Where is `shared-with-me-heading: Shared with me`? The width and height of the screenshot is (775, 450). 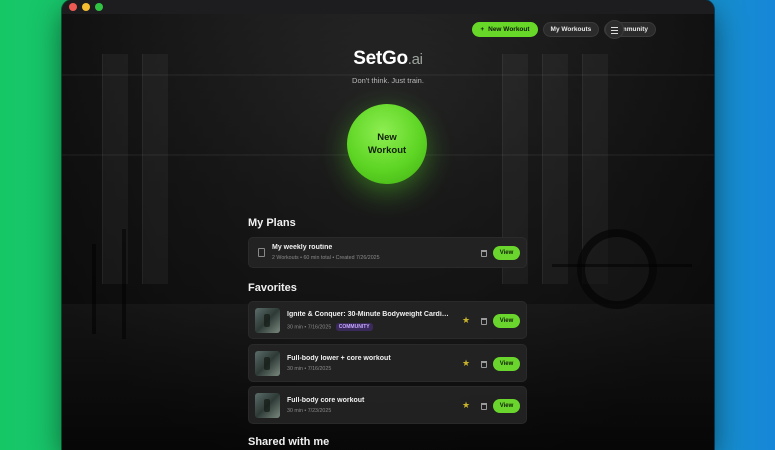 shared-with-me-heading: Shared with me is located at coordinates (289, 442).